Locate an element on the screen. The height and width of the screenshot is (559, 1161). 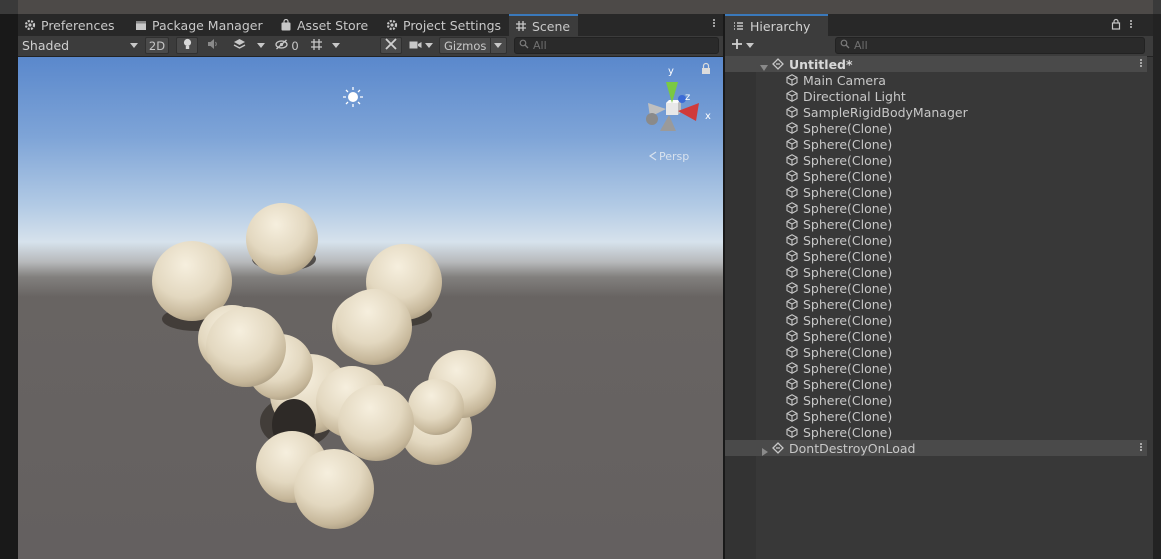
gameobject-name: Main Camera is located at coordinates (844, 80).